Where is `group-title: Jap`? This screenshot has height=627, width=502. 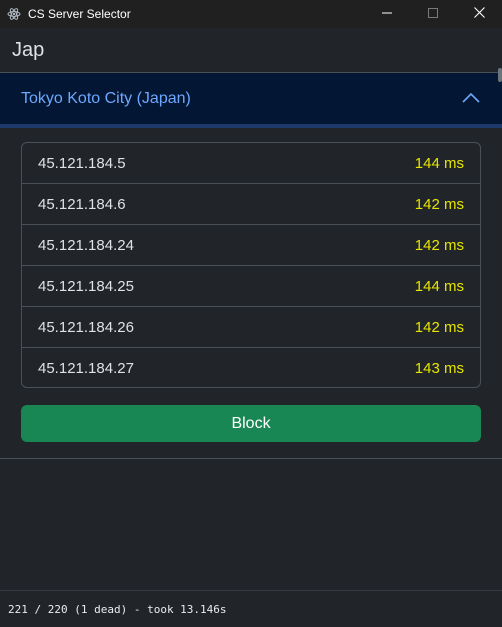
group-title: Jap is located at coordinates (28, 49).